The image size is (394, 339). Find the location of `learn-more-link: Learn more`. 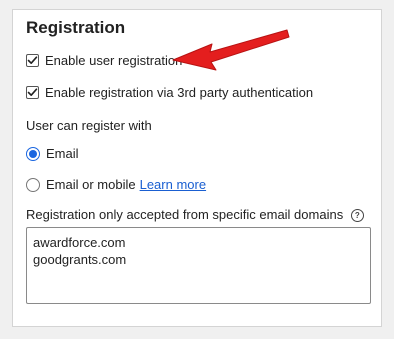

learn-more-link: Learn more is located at coordinates (173, 184).